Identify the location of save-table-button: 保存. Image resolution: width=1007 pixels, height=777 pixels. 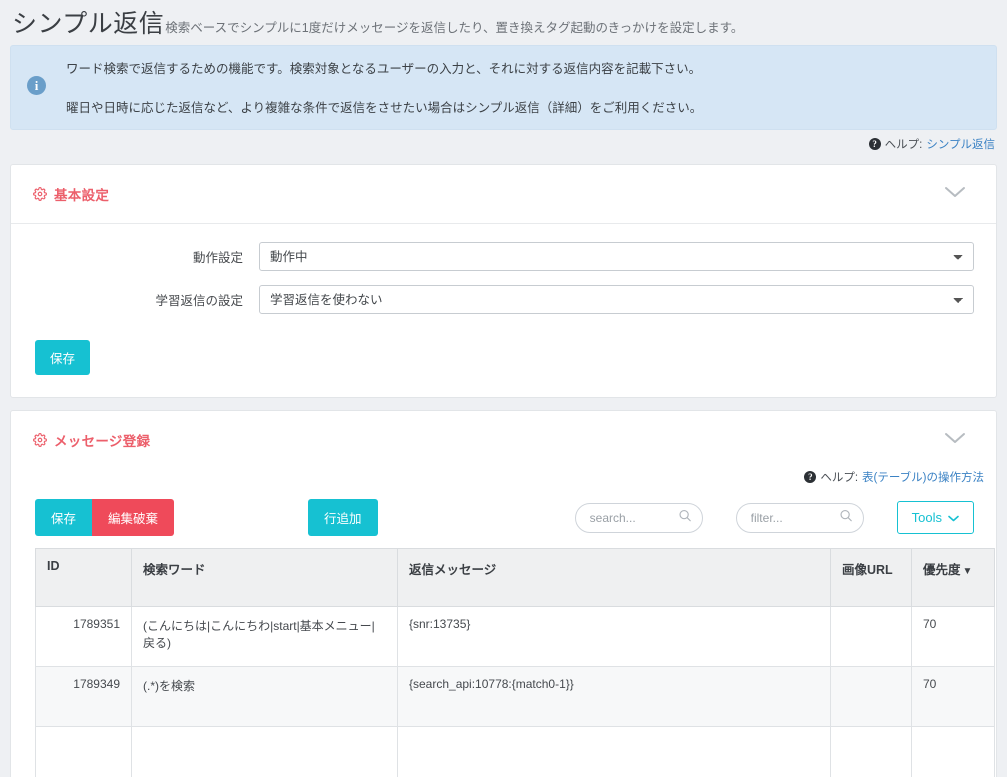
(64, 518).